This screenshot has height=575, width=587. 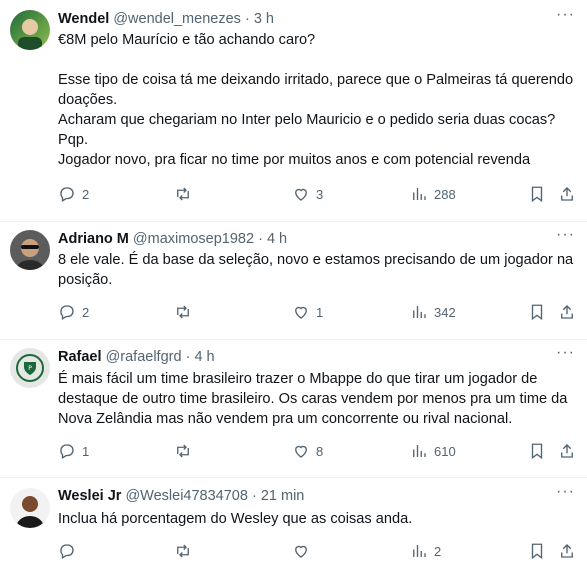 I want to click on tweet-header: Wendel @wendel_menezes · 3 h, so click(x=166, y=19).